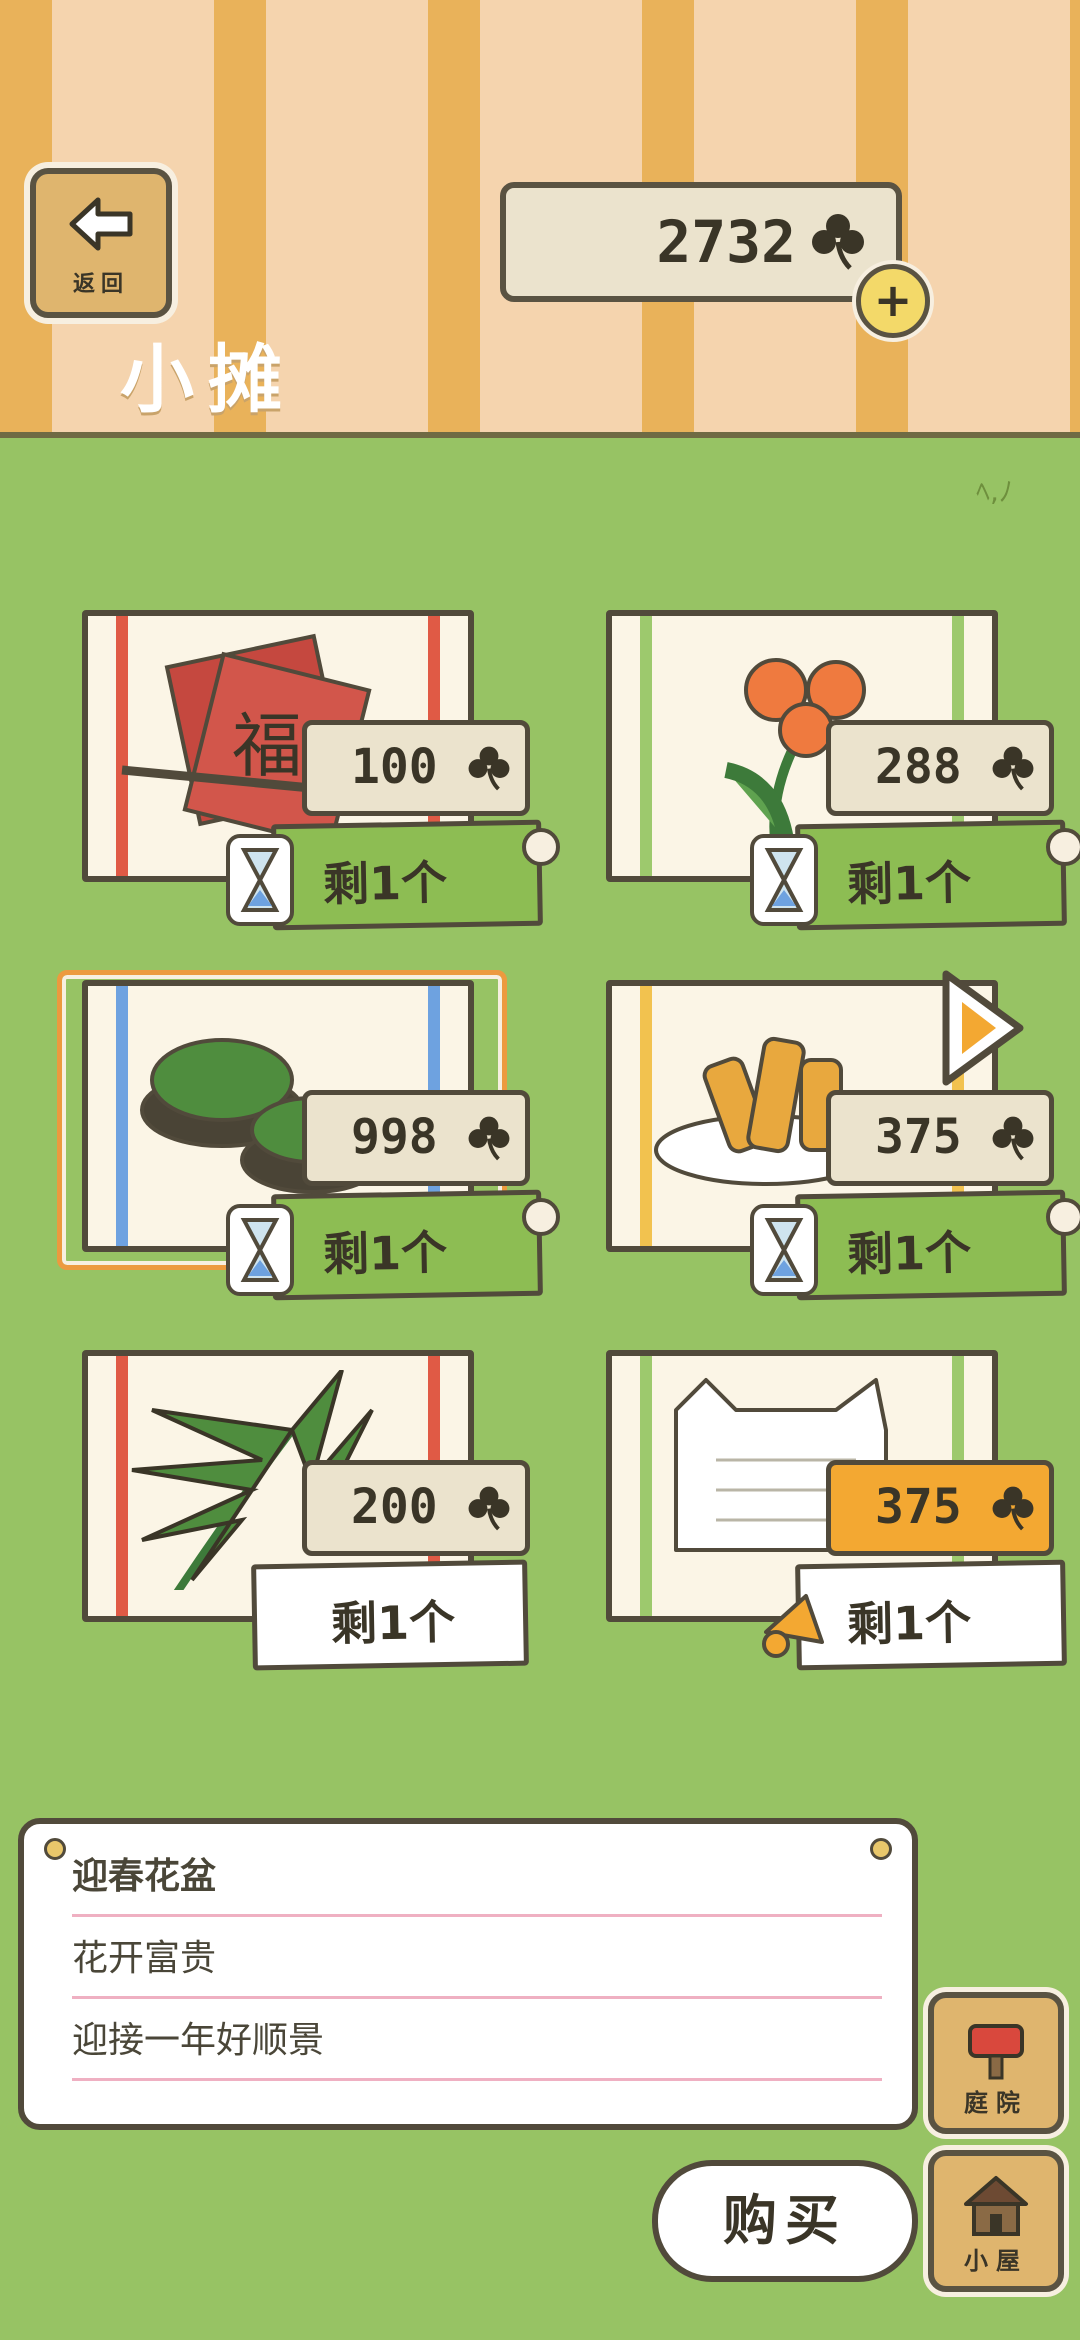  Describe the element at coordinates (982, 1028) in the screenshot. I see `next-page-arrow-icon` at that location.